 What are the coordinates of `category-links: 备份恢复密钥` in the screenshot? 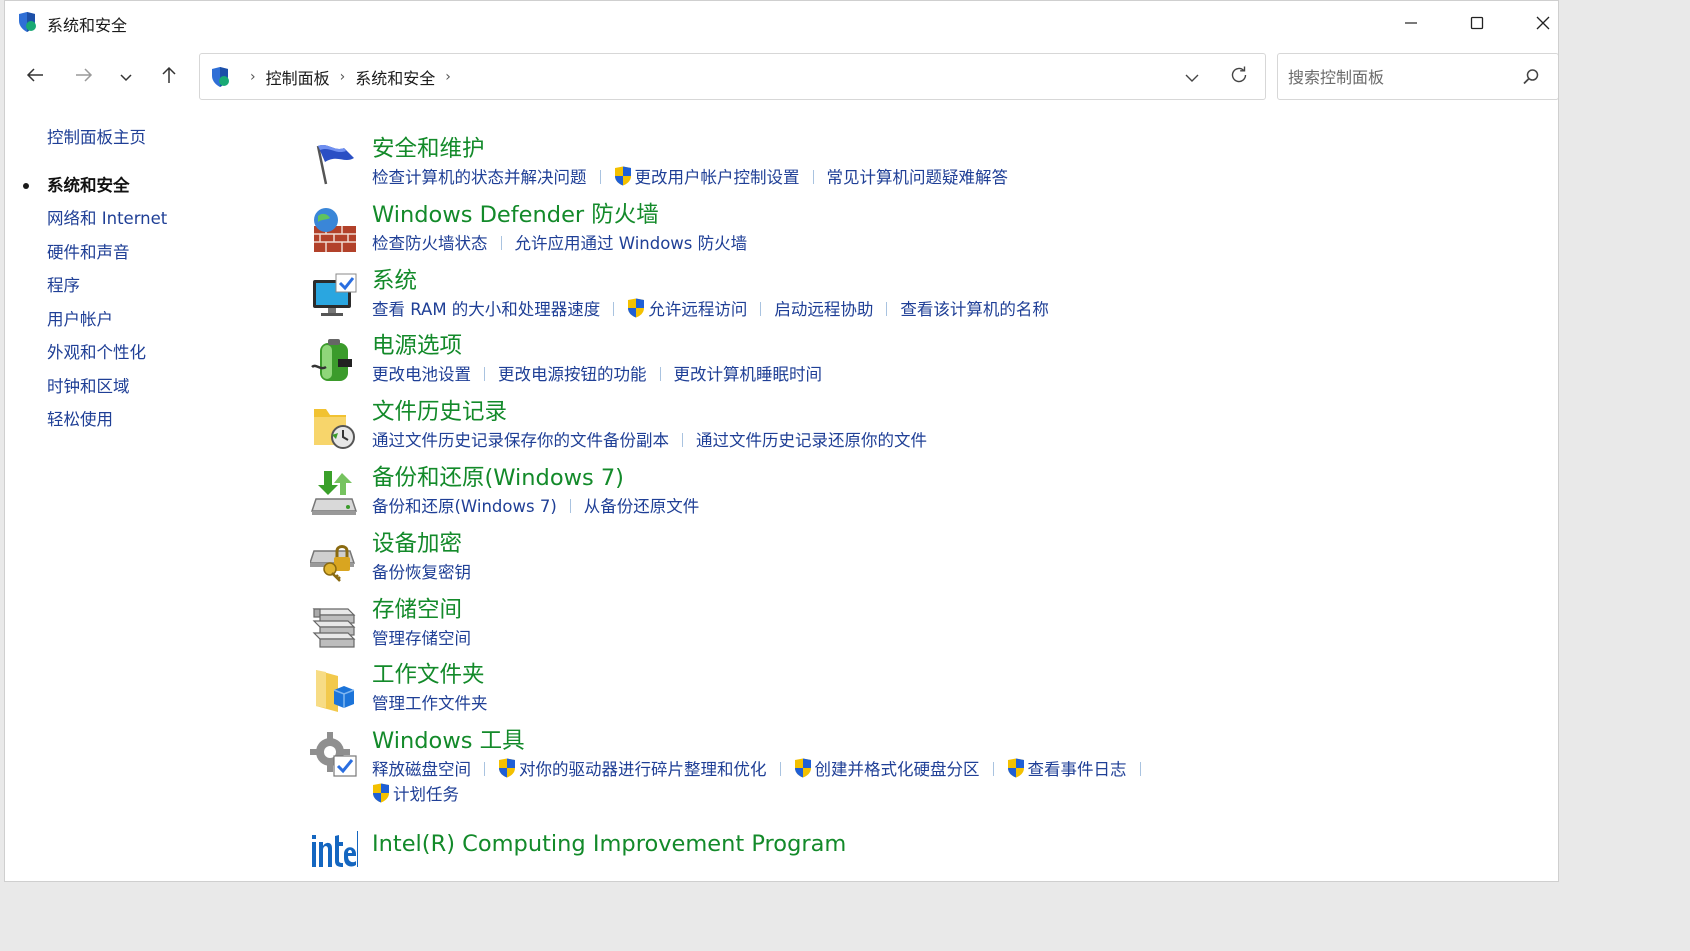 It's located at (822, 572).